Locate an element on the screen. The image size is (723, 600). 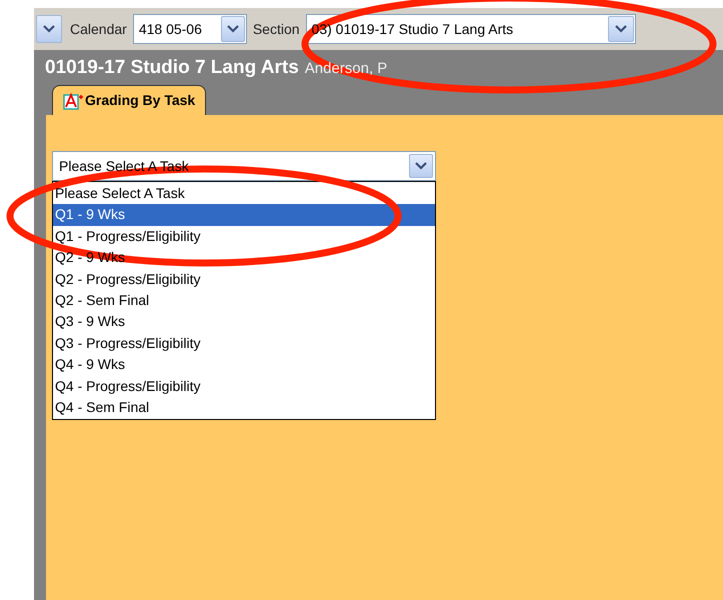
task-option: Q3 - 9 Wks is located at coordinates (244, 322).